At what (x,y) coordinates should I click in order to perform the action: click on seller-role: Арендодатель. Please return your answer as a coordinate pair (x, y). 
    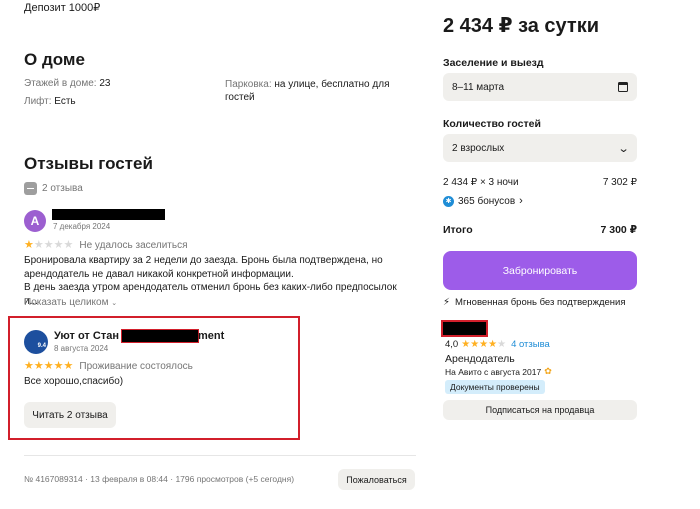
    Looking at the image, I should click on (480, 359).